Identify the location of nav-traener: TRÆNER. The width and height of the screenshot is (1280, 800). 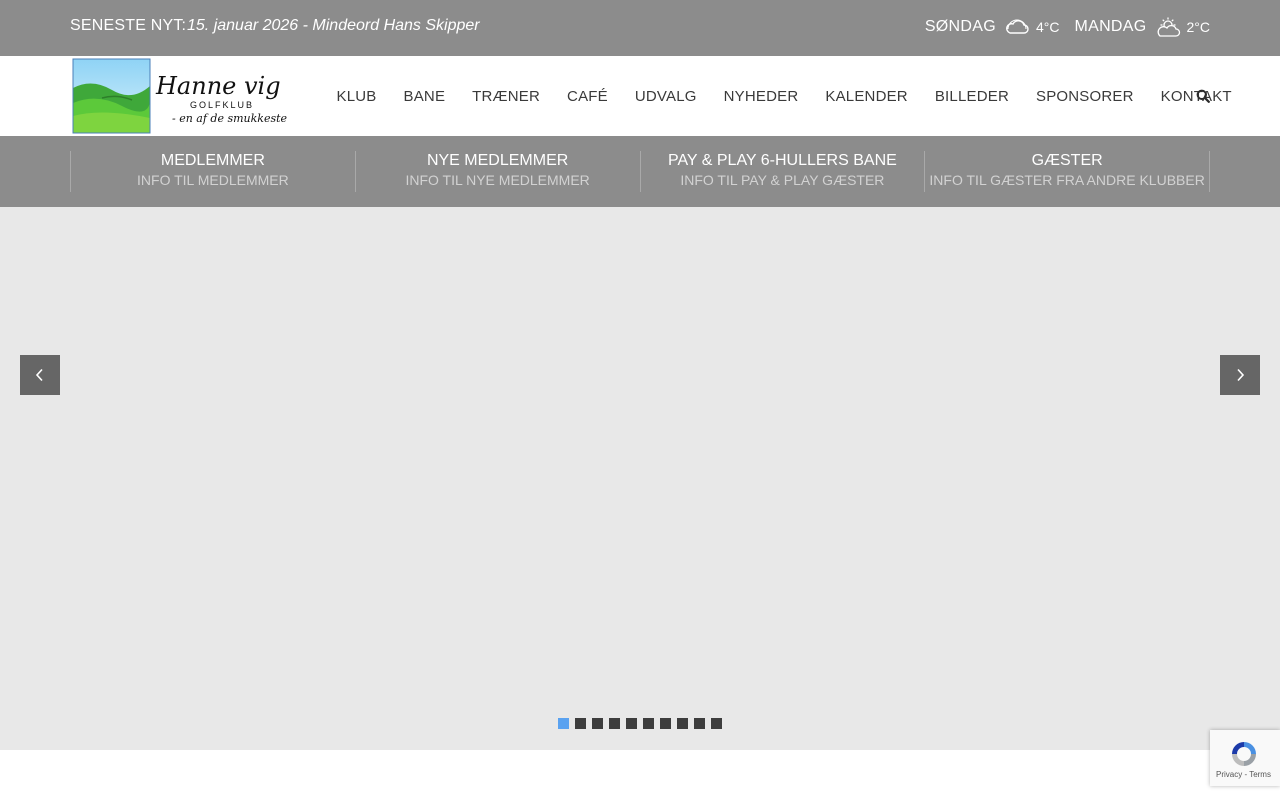
(506, 96).